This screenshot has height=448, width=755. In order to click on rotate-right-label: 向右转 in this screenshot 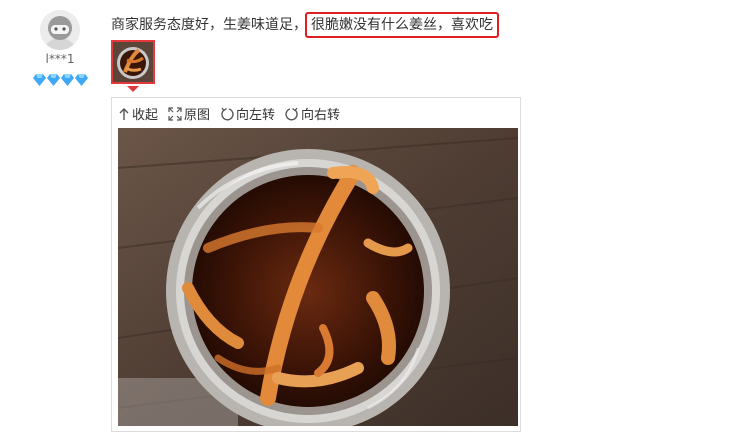, I will do `click(321, 115)`.